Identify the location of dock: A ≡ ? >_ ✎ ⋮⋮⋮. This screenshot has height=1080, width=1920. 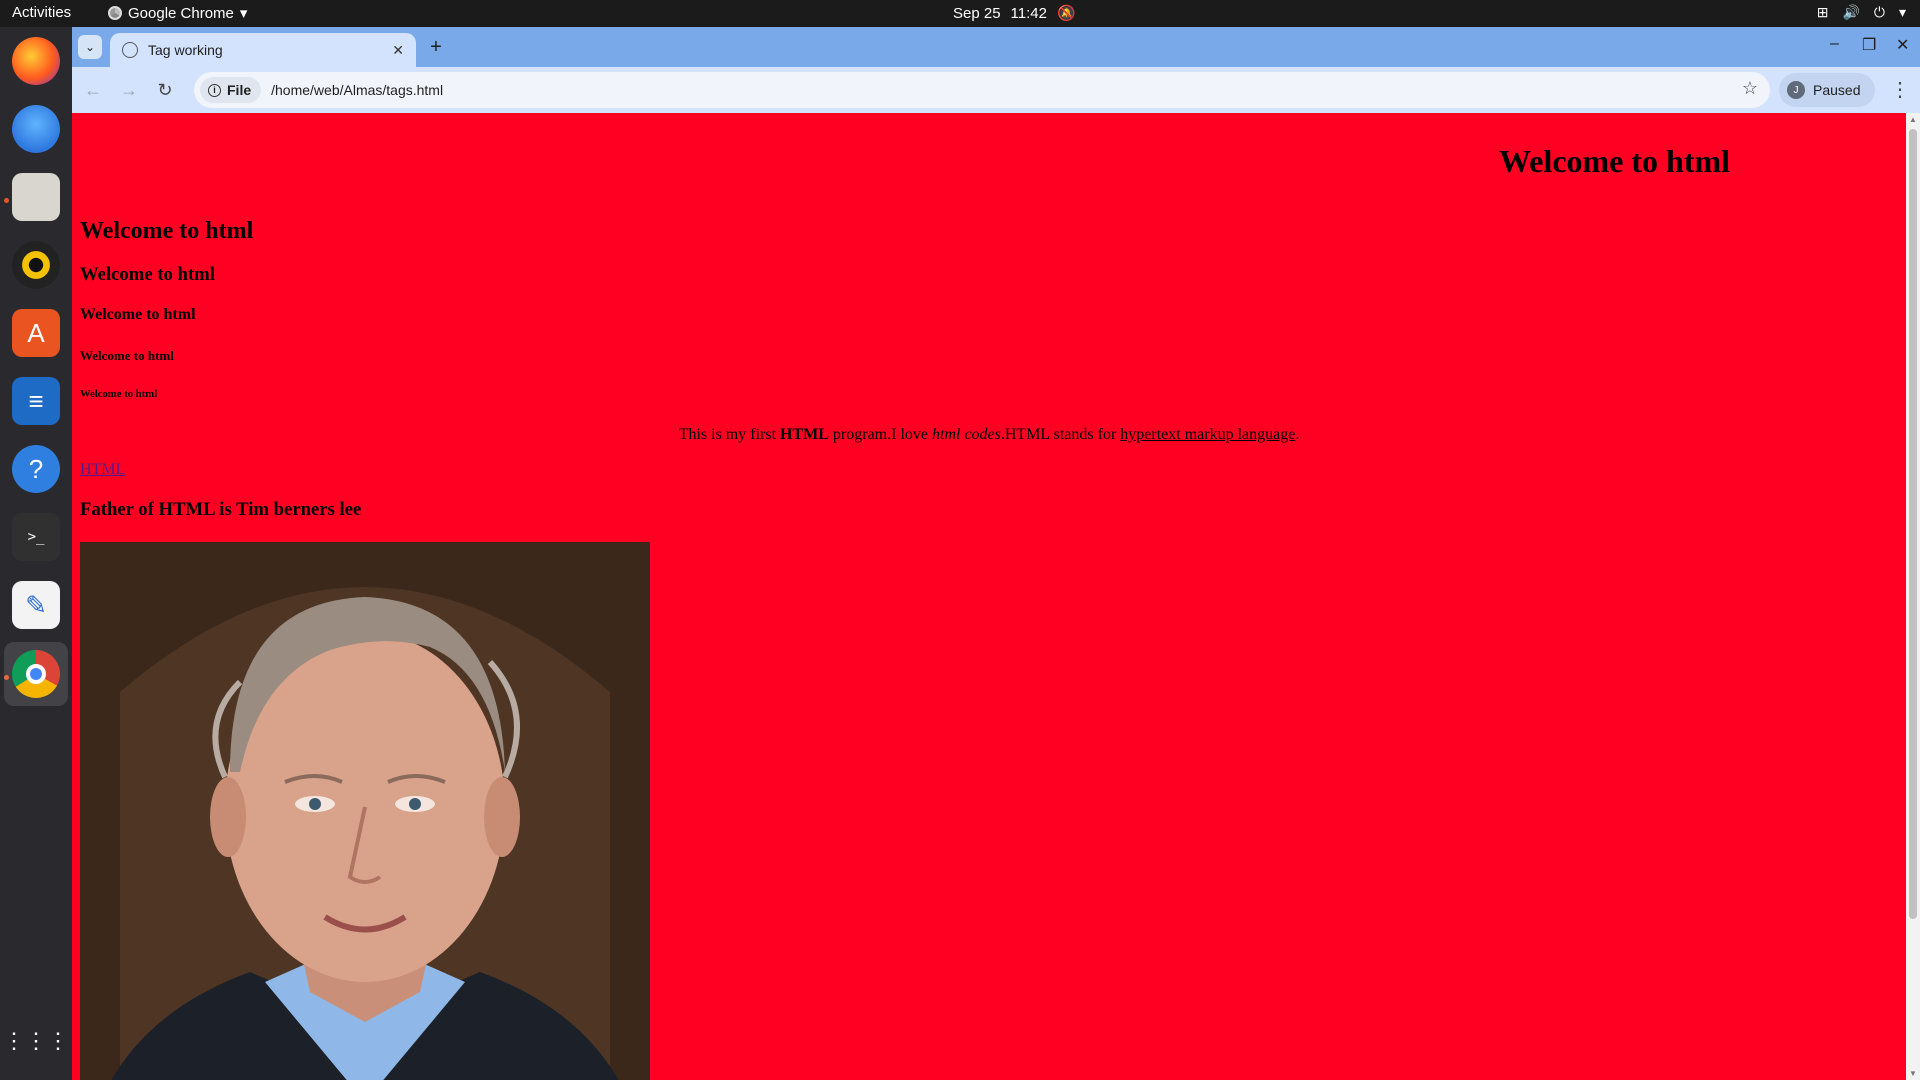
(36, 553).